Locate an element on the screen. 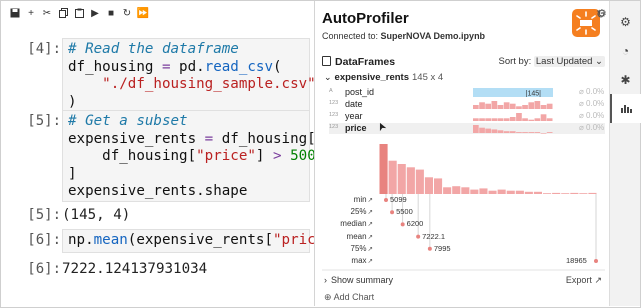  column-row-date: 123 date ⌀ 0.0% is located at coordinates (467, 104).